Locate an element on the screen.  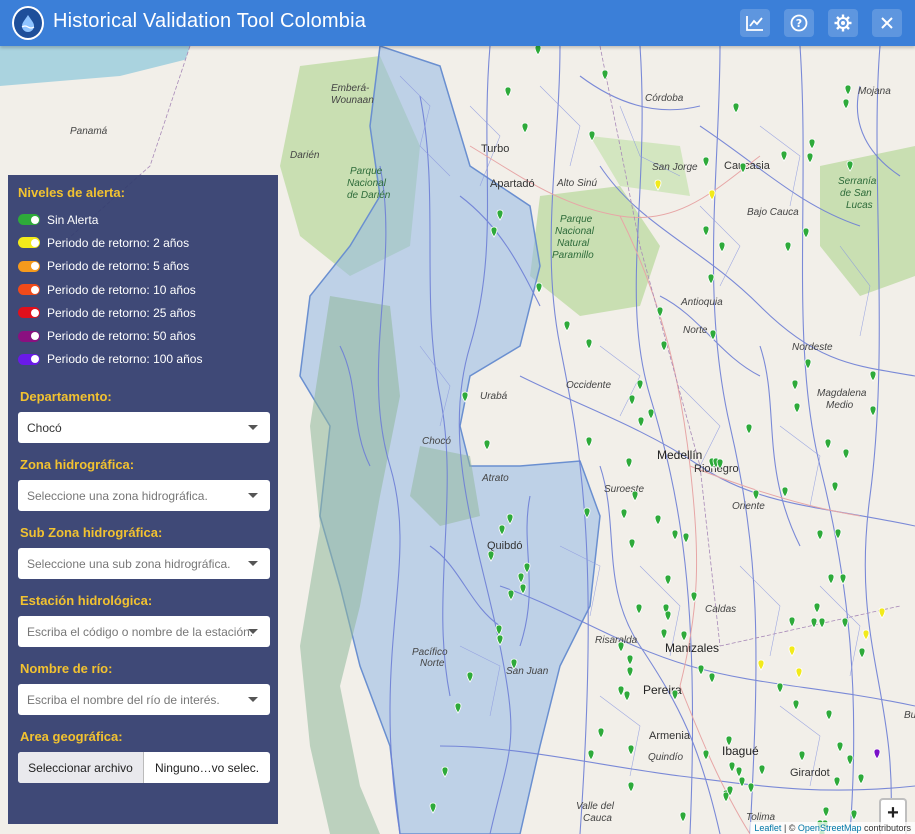
close-button is located at coordinates (887, 23).